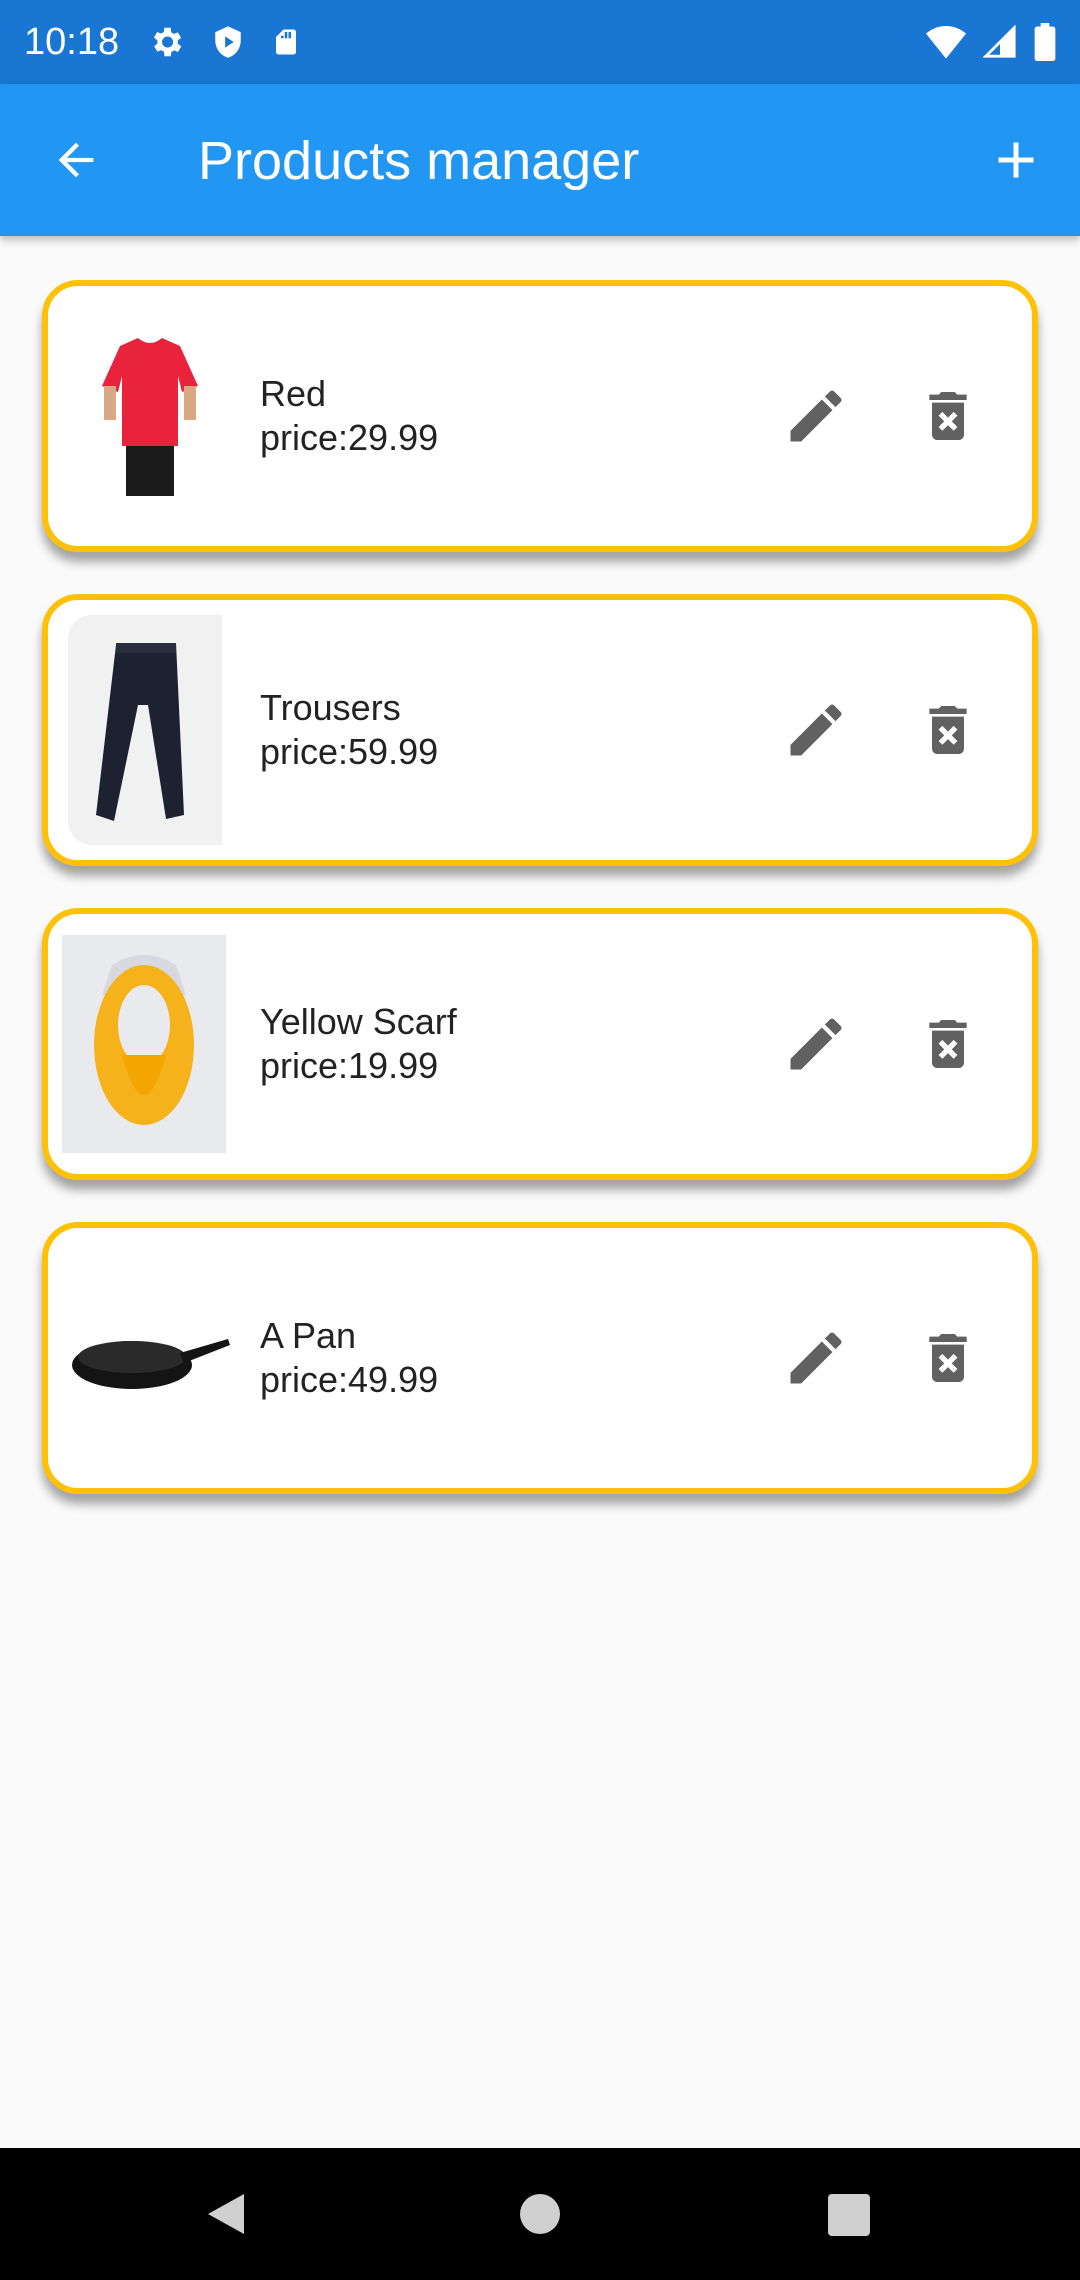  Describe the element at coordinates (358, 1021) in the screenshot. I see `product-name: Yellow Scarf` at that location.